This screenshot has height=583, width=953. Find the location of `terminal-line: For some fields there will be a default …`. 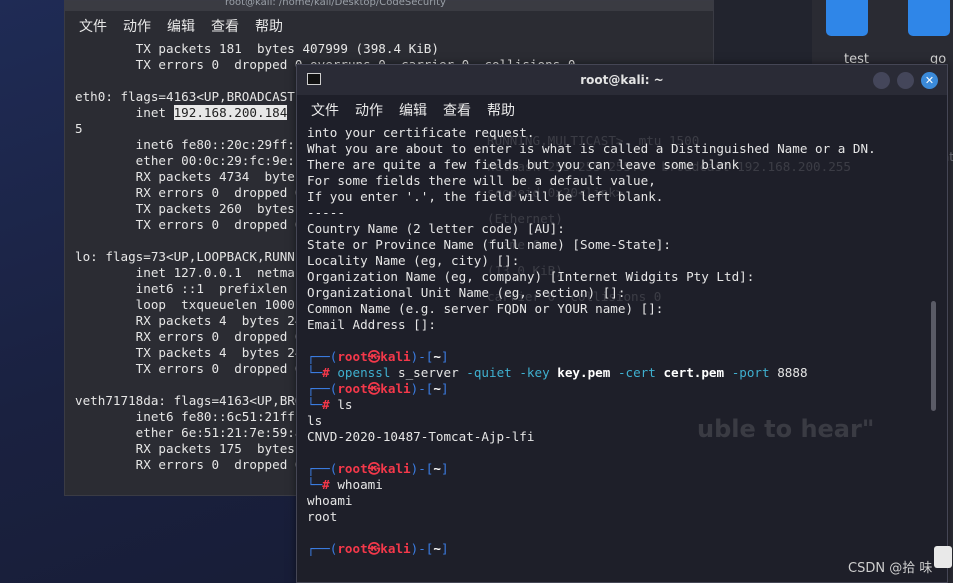

terminal-line: For some fields there will be a default … is located at coordinates (617, 181).